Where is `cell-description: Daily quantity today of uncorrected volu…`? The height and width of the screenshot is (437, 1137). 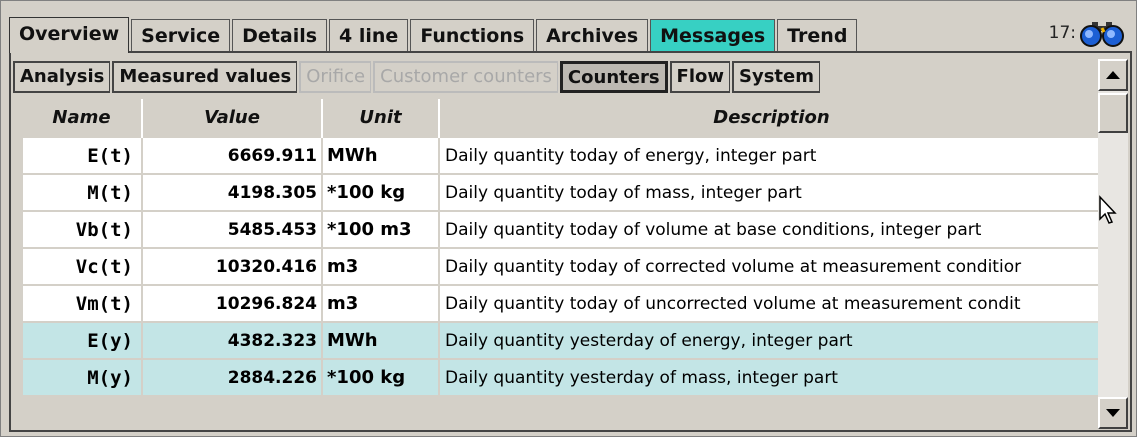
cell-description: Daily quantity today of uncorrected volu… is located at coordinates (770, 303).